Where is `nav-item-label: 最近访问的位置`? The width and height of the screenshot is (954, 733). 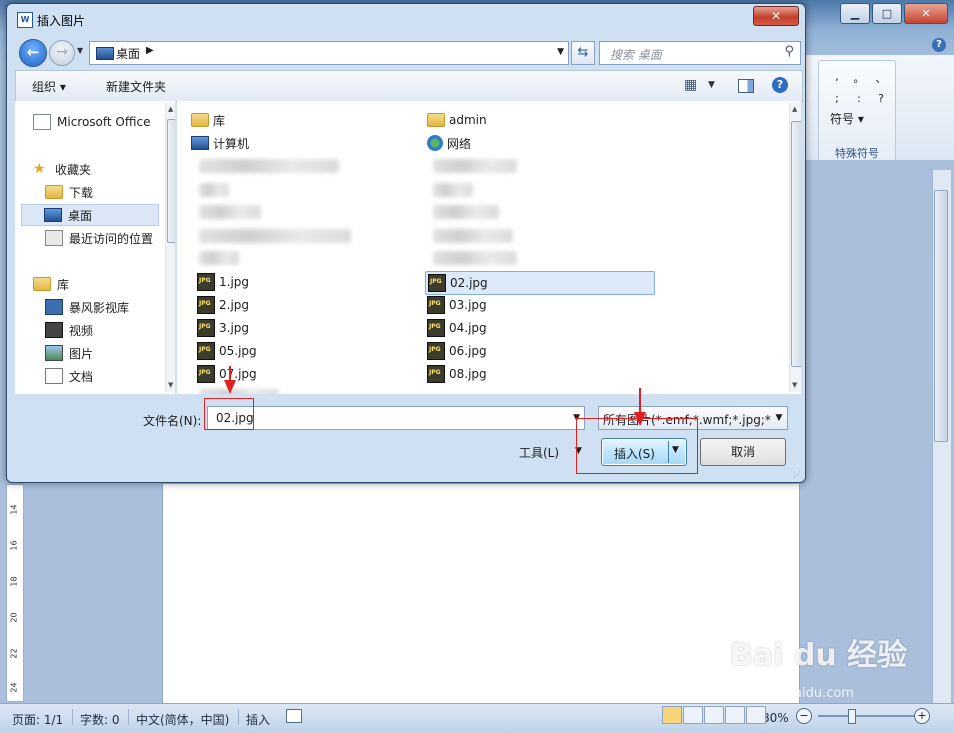 nav-item-label: 最近访问的位置 is located at coordinates (111, 238).